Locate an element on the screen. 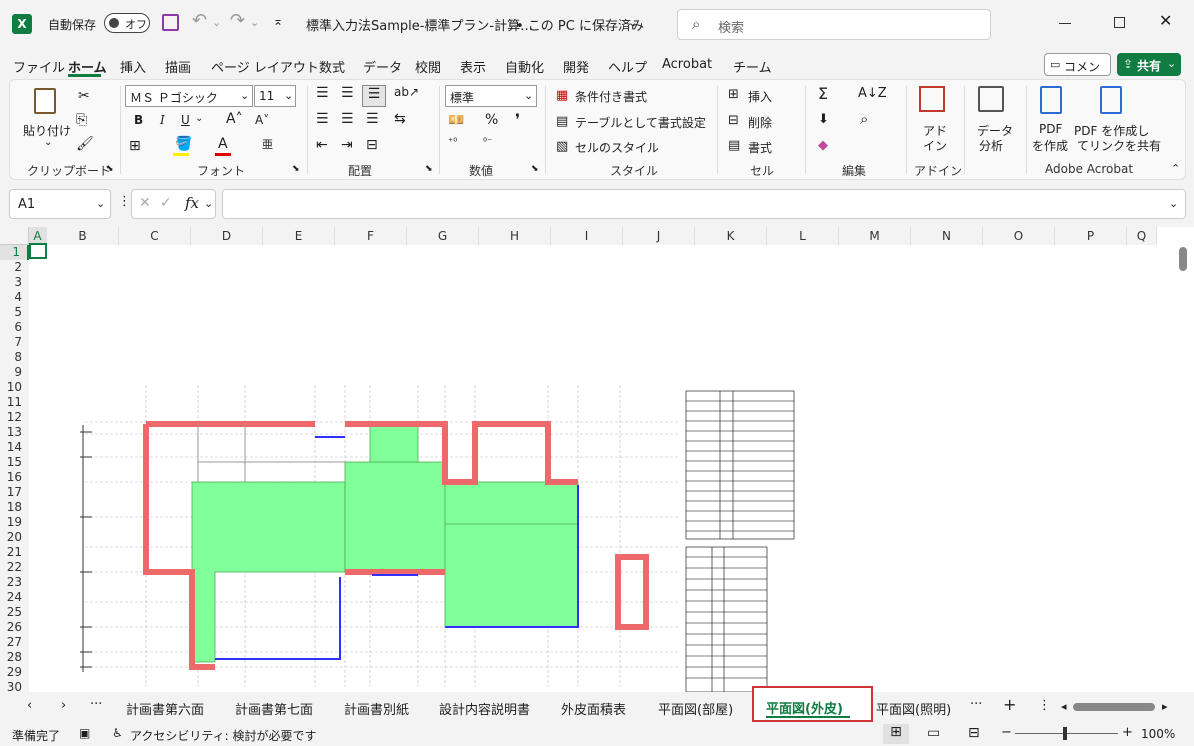 This screenshot has height=746, width=1194. accounting-format-icon: 💴 is located at coordinates (456, 120).